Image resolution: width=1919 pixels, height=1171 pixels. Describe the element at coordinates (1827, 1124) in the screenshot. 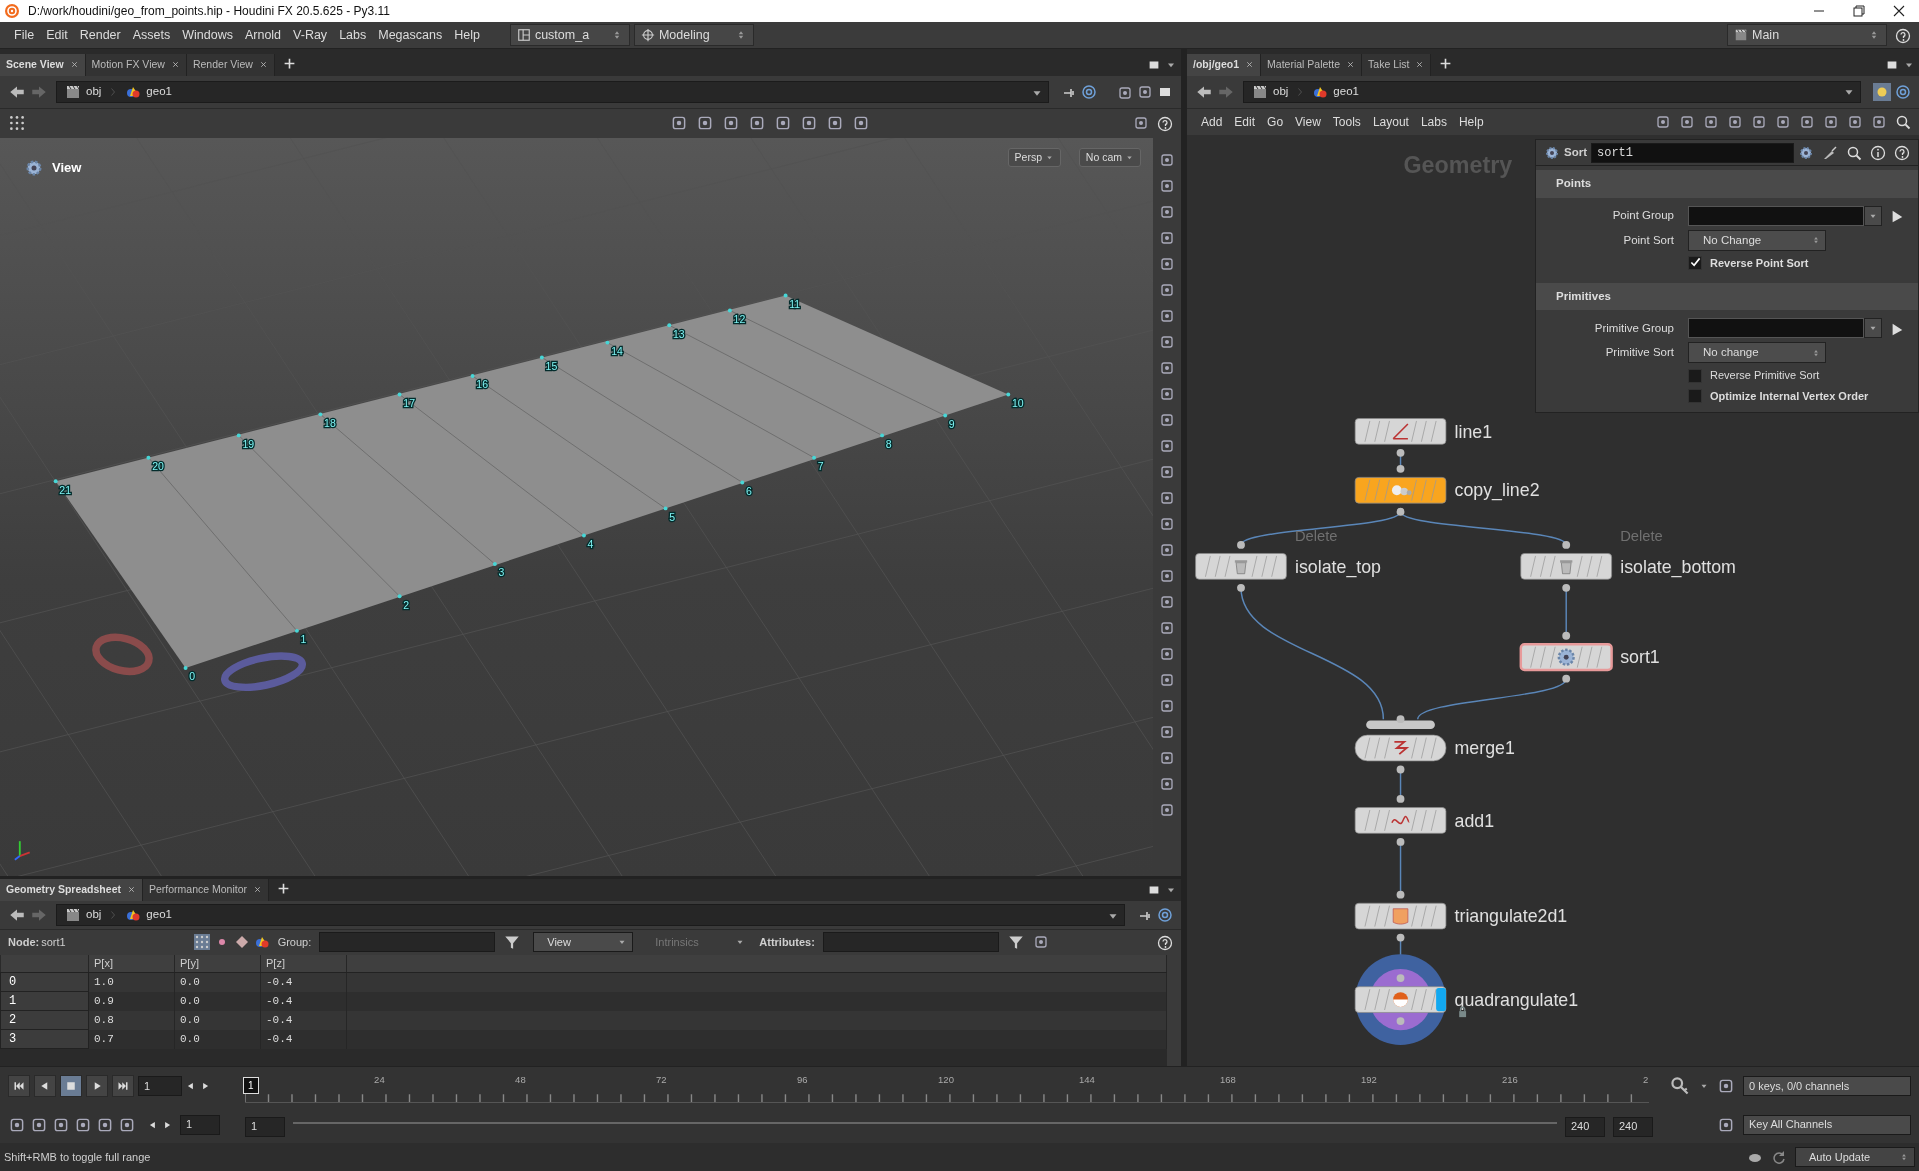

I see `key-all-channels-button: Key All Channels` at that location.